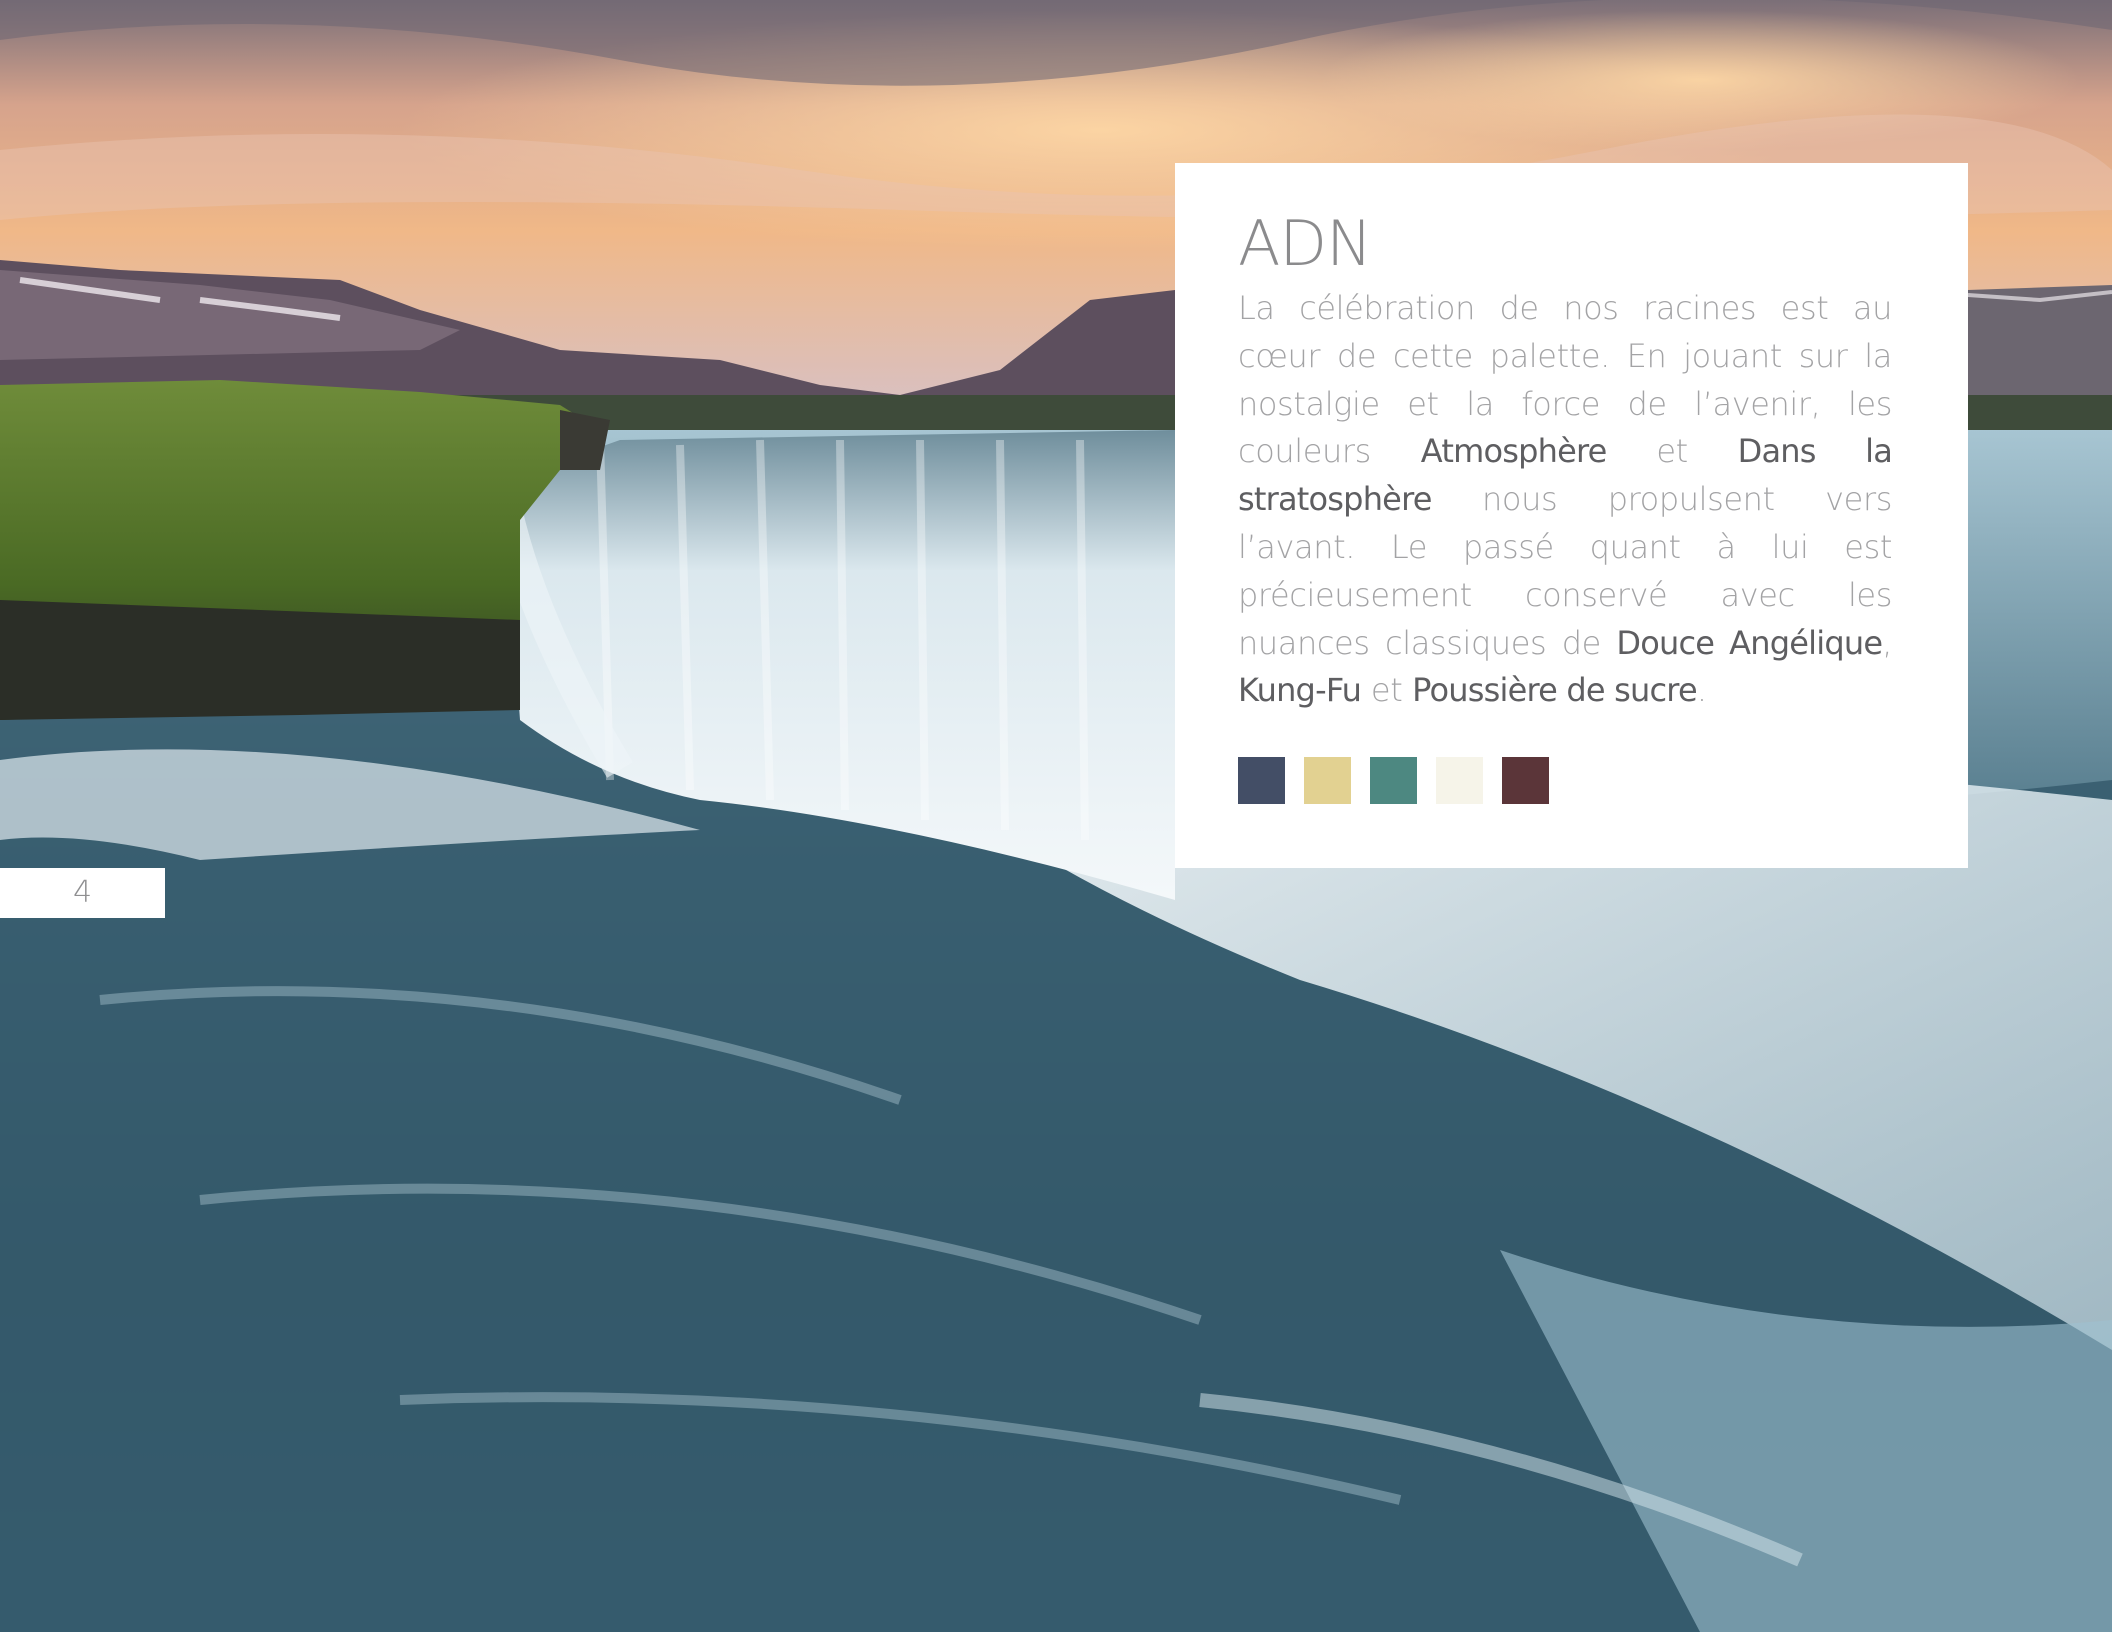 This screenshot has width=2112, height=1632. I want to click on card-title: ADN, so click(1305, 243).